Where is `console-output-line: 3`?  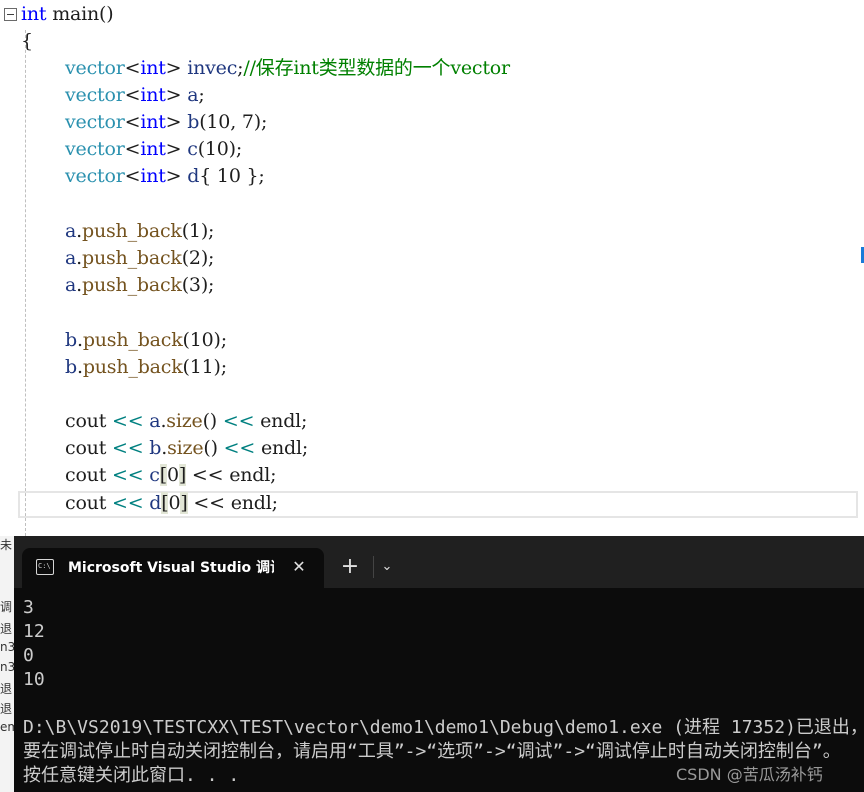 console-output-line: 3 is located at coordinates (28, 607).